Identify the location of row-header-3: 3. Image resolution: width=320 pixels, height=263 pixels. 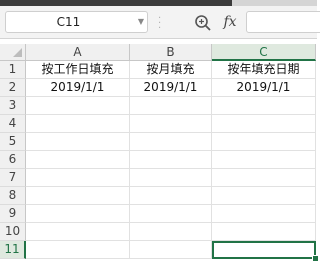
(13, 106).